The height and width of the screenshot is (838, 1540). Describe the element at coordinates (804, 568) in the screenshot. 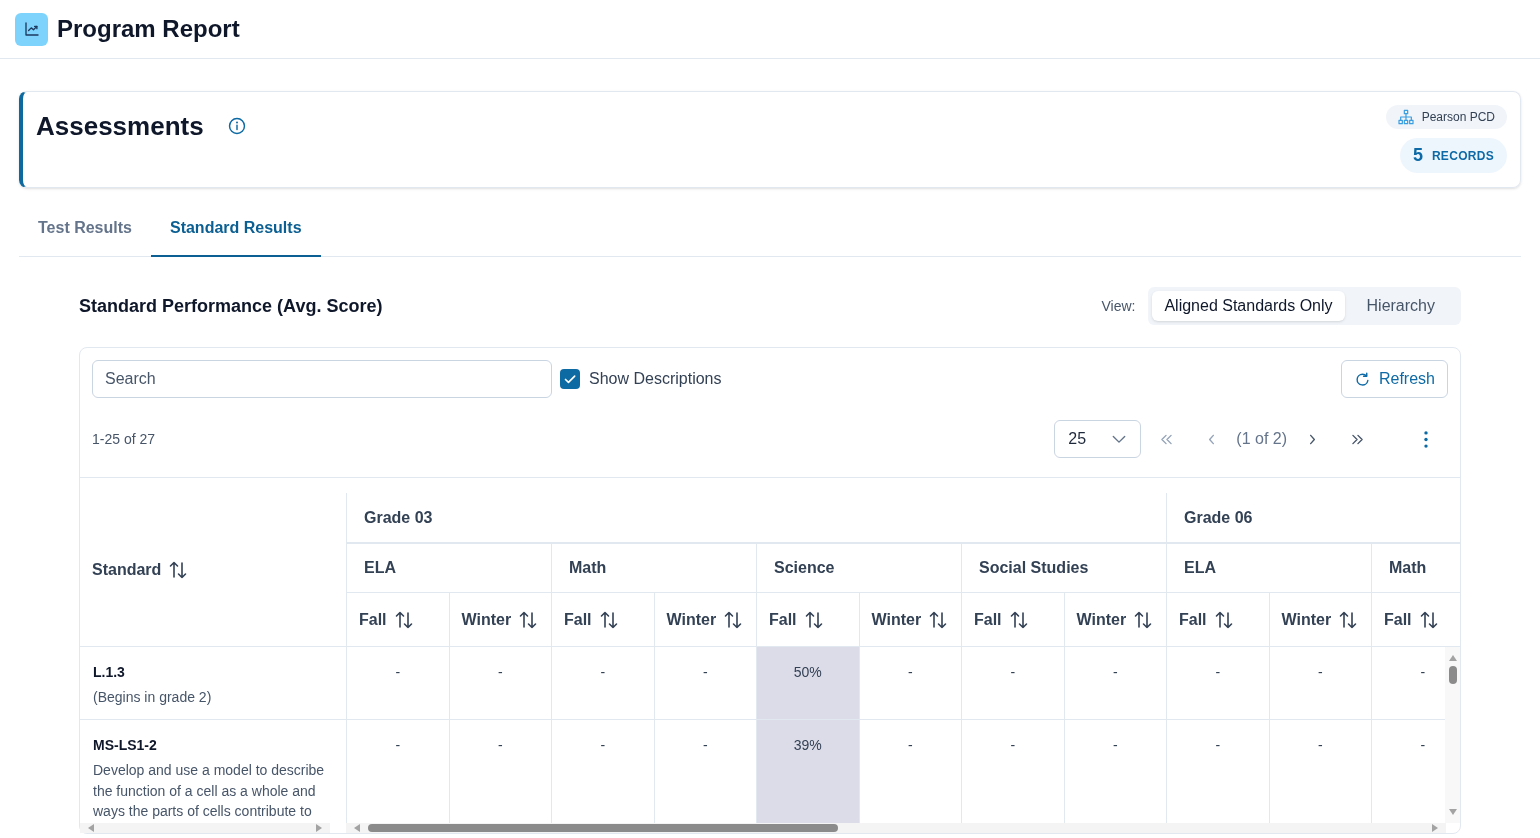

I see `subject-label: Science` at that location.